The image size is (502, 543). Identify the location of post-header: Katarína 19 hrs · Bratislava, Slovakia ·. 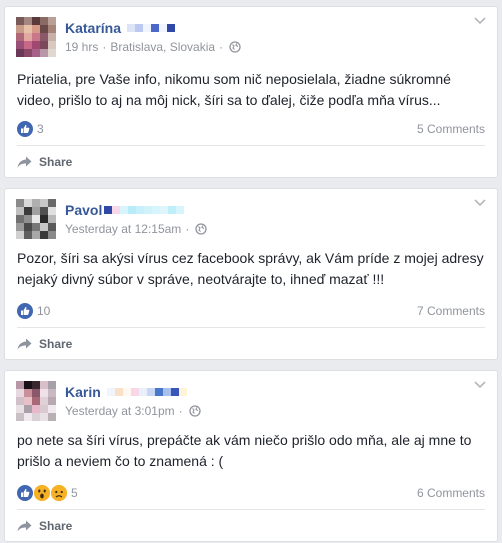
(251, 33).